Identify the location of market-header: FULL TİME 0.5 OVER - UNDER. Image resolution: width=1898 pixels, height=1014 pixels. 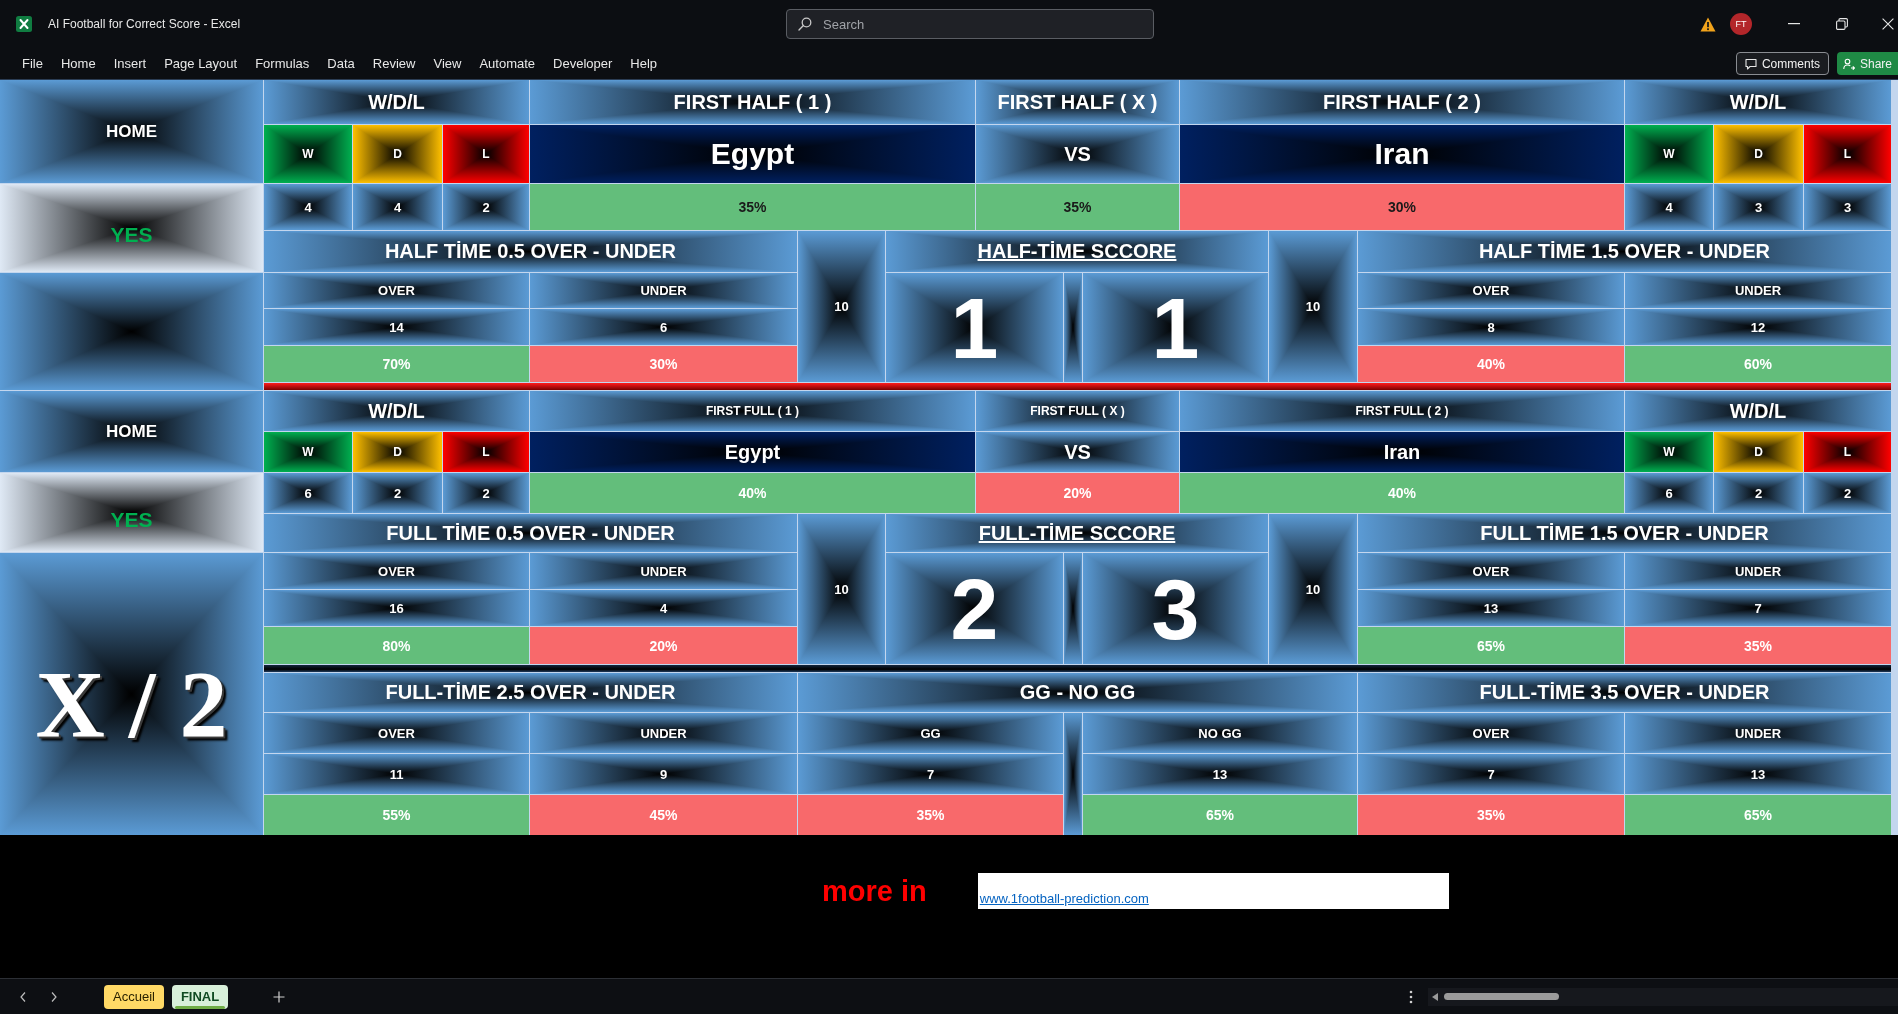
(530, 533).